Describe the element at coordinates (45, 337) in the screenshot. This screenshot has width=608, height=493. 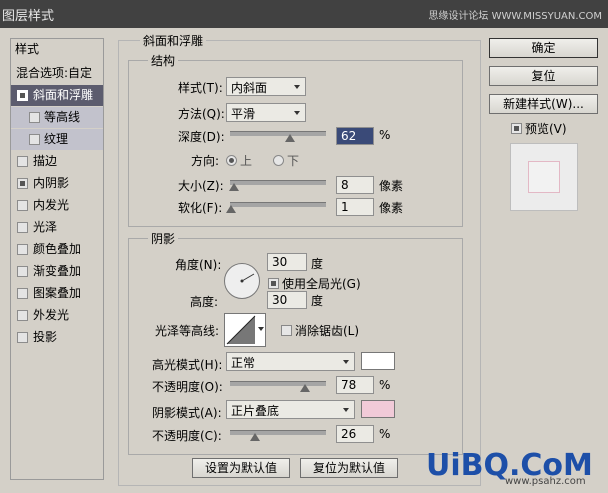
I see `style-list-label: 投影` at that location.